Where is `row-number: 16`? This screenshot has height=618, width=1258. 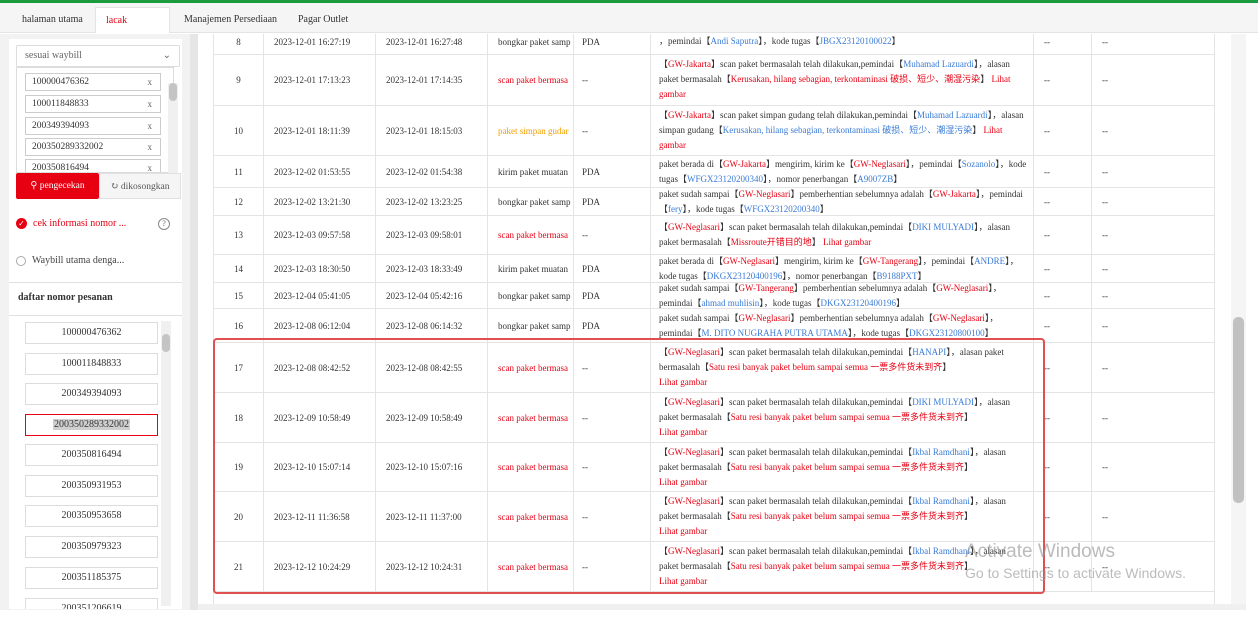
row-number: 16 is located at coordinates (239, 325).